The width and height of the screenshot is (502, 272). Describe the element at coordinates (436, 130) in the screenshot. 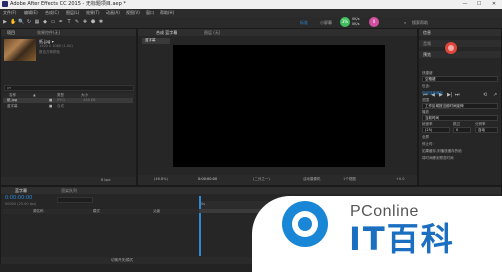

I see `frame-rate-select: (25)` at that location.